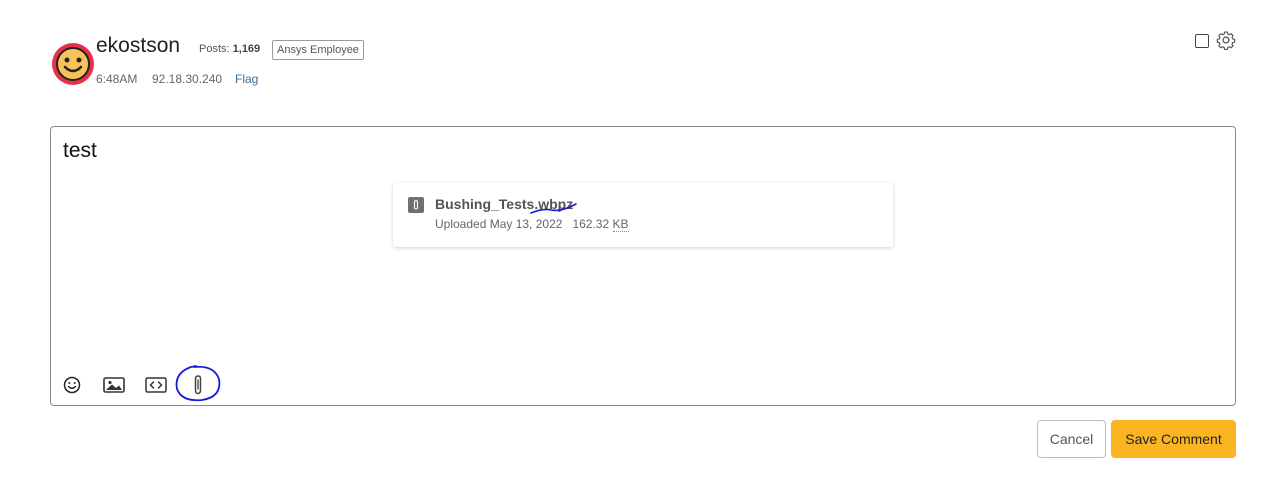 This screenshot has height=478, width=1276. I want to click on attachment-file-icon, so click(416, 205).